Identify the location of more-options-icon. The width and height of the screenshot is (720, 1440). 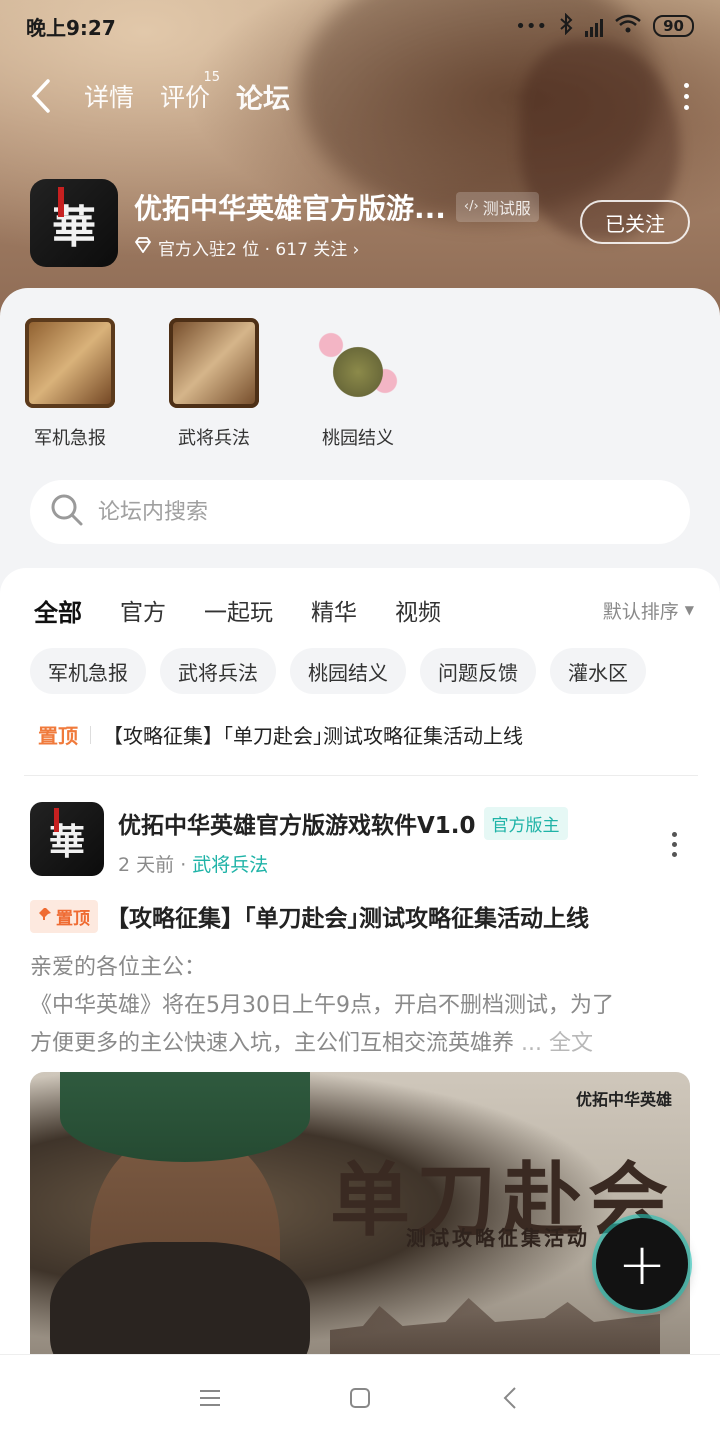
(686, 96).